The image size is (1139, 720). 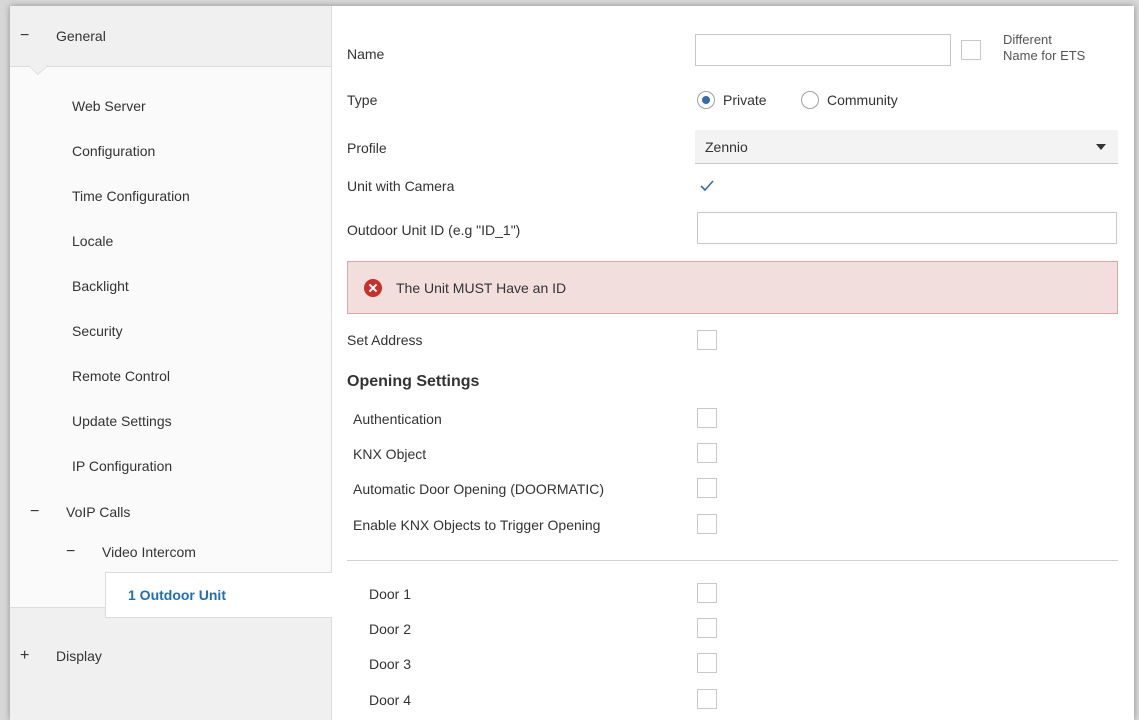 I want to click on sidebar-item-ip-configuration: IP Configuration, so click(x=122, y=466).